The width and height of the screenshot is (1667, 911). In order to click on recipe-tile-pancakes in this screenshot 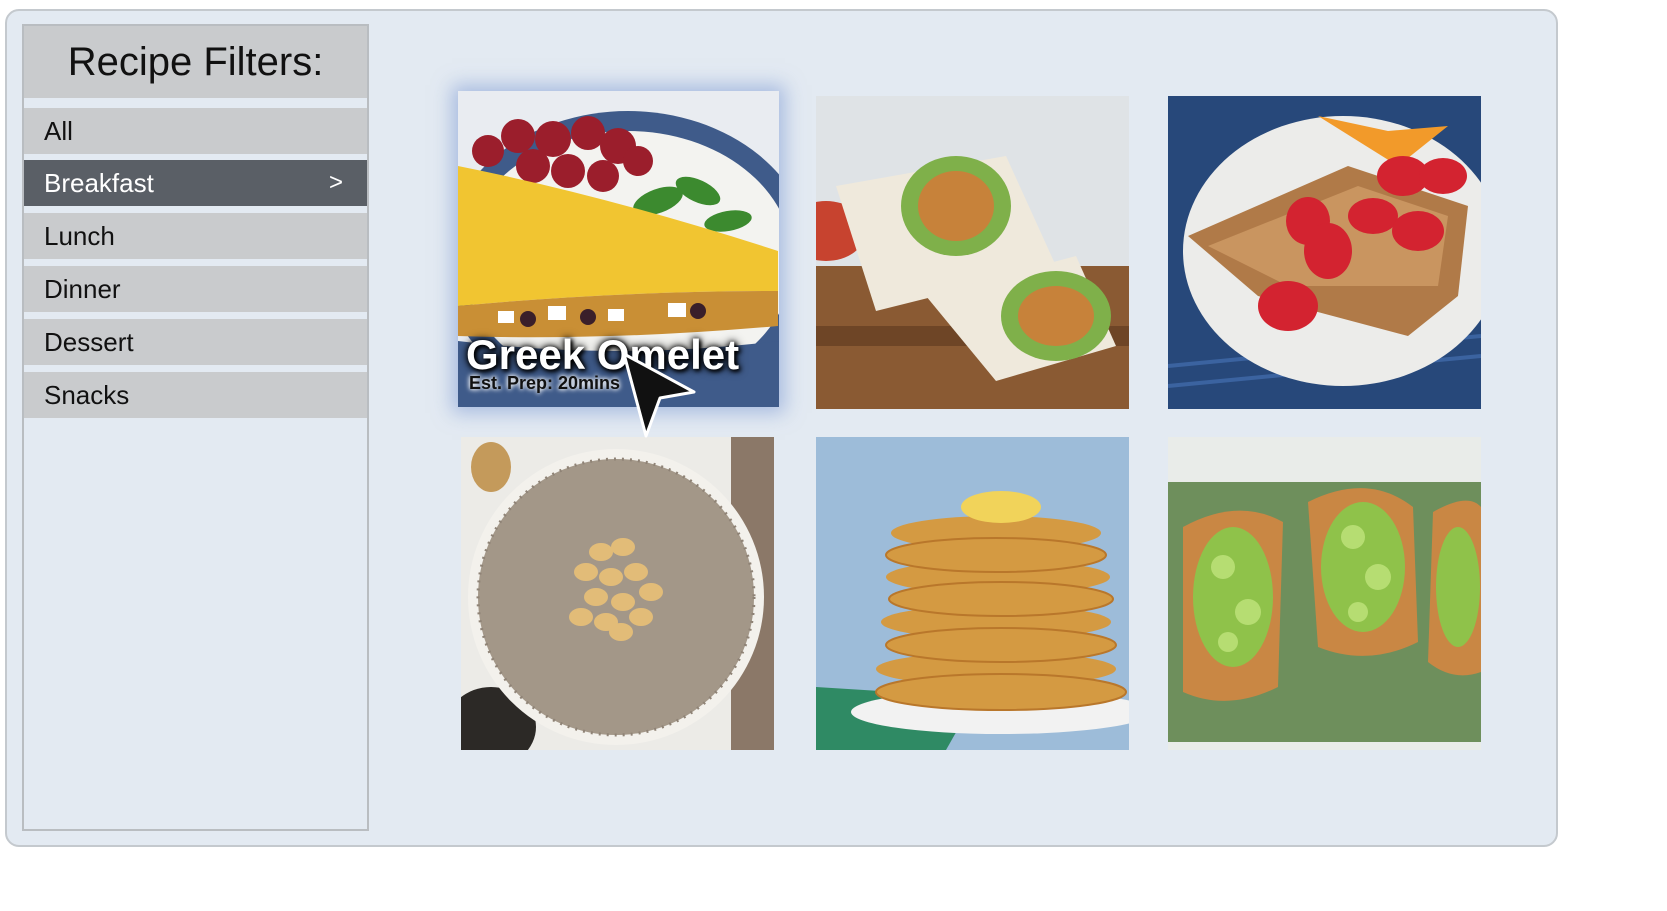, I will do `click(972, 593)`.